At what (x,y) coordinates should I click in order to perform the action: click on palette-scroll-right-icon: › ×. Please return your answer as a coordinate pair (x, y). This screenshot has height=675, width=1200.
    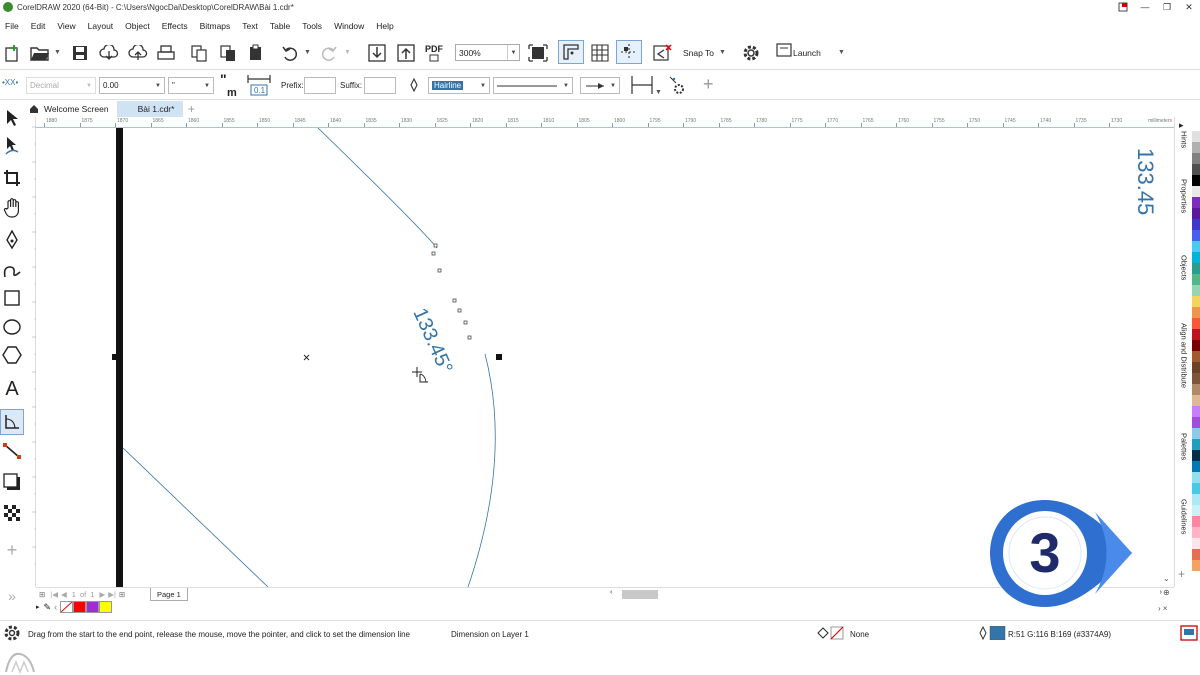
    Looking at the image, I should click on (1163, 608).